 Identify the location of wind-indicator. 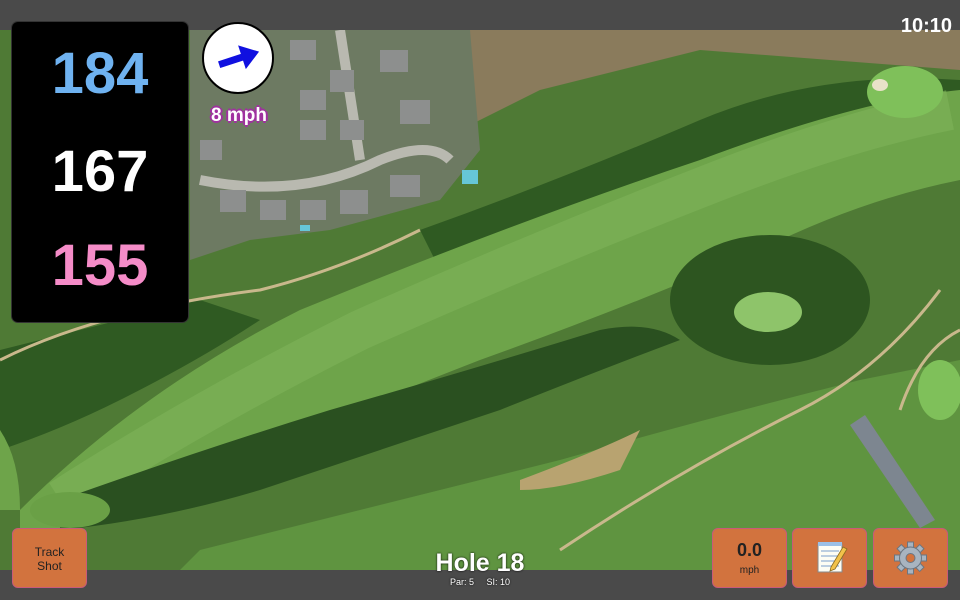
(238, 58).